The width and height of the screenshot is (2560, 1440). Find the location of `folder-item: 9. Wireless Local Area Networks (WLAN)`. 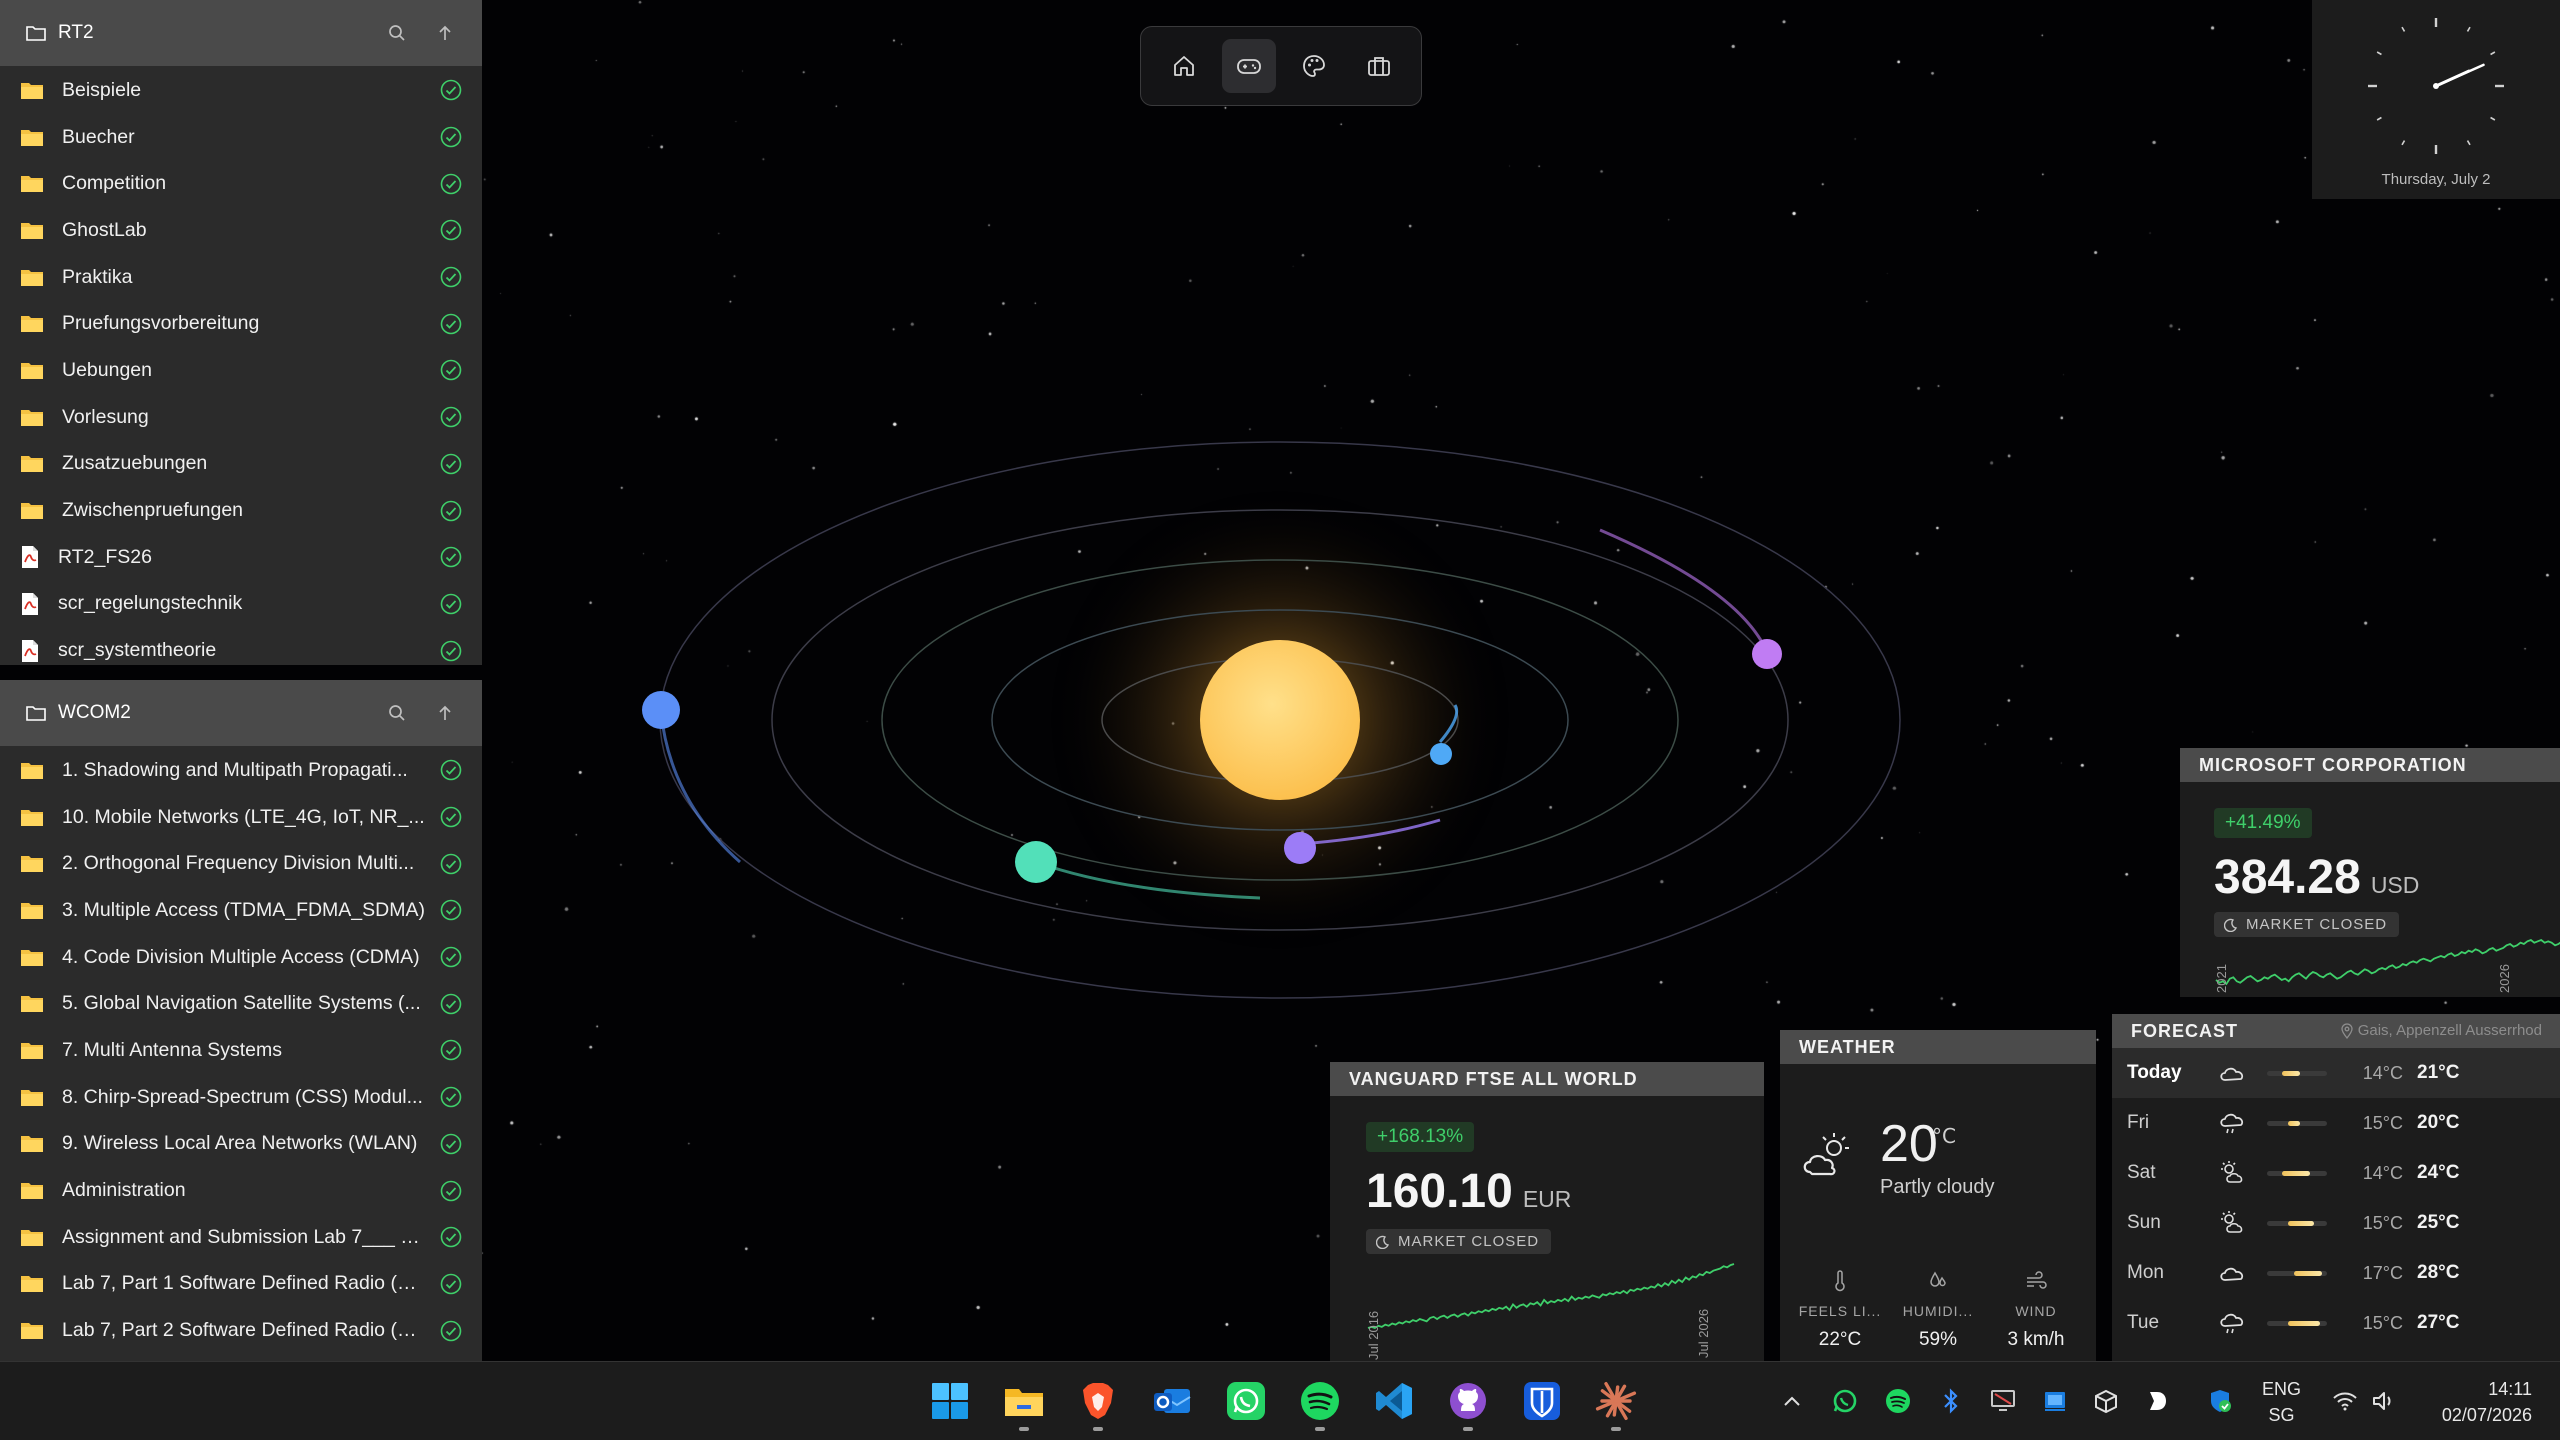

folder-item: 9. Wireless Local Area Networks (WLAN) is located at coordinates (241, 1144).